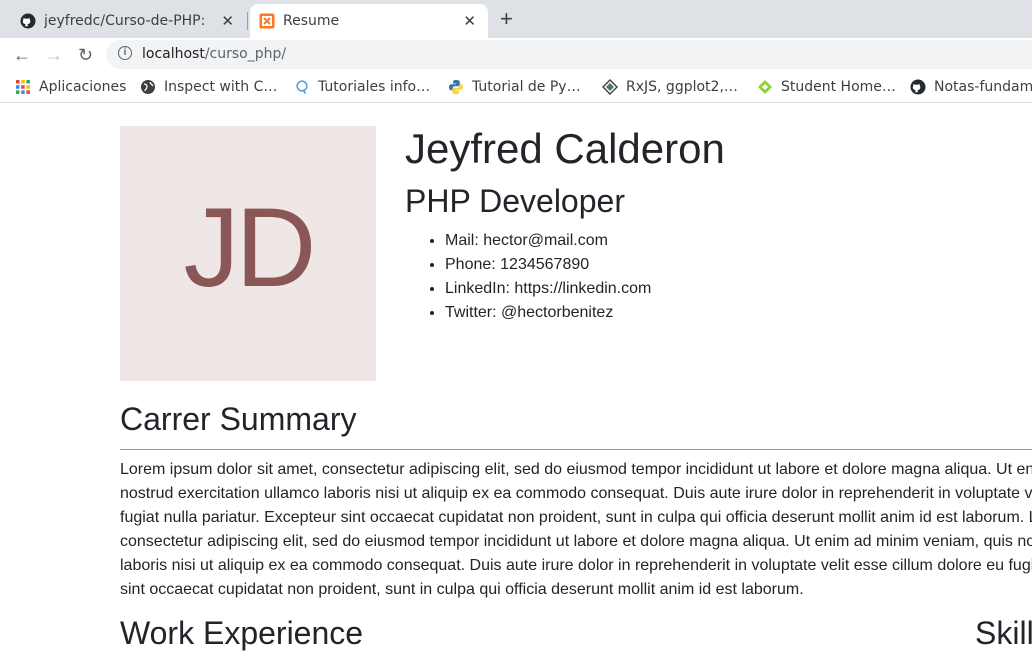  I want to click on tab-separator, so click(247, 21).